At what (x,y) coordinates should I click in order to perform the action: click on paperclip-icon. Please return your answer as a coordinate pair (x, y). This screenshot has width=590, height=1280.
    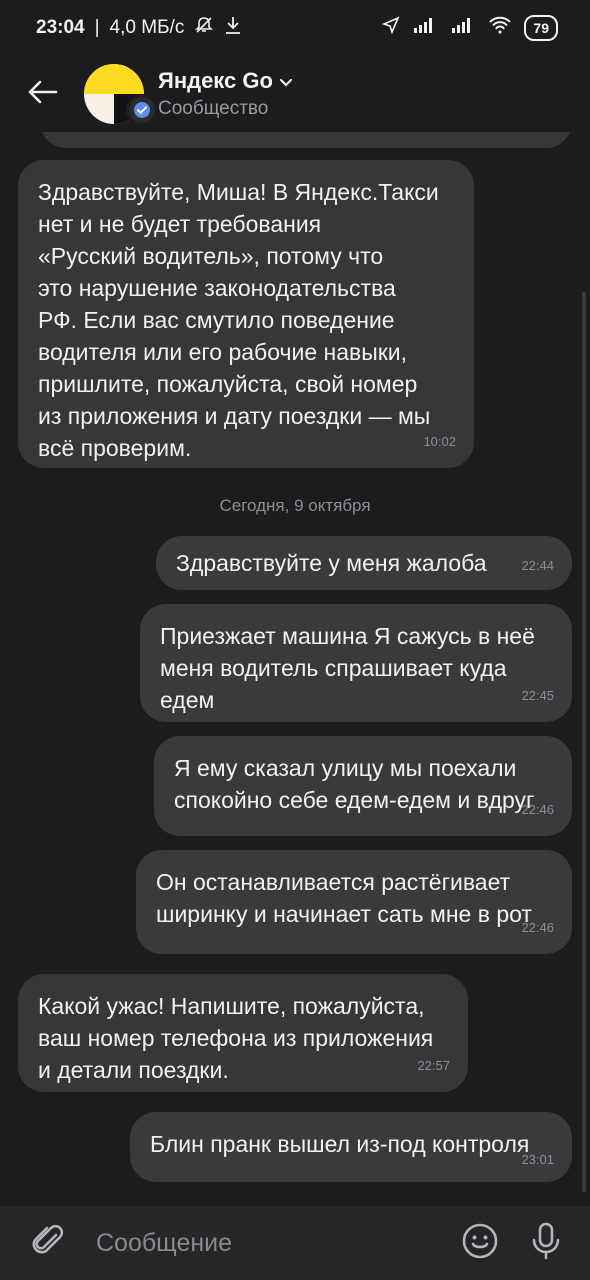
    Looking at the image, I should click on (48, 1243).